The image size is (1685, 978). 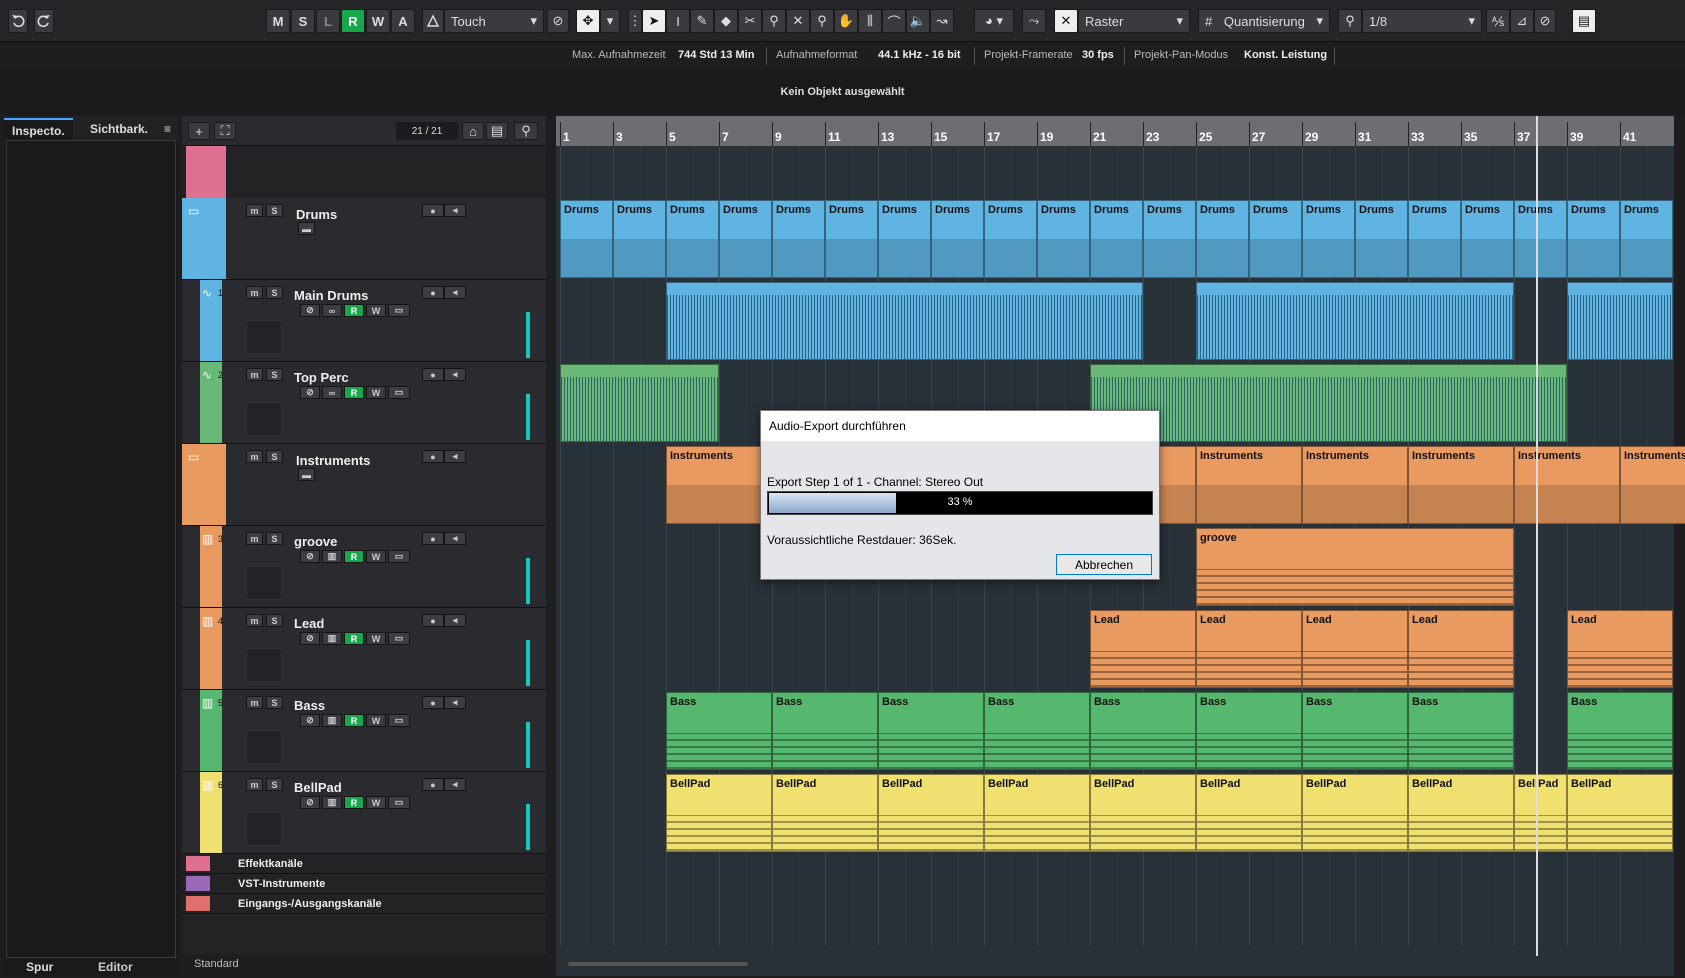 I want to click on range-tool-icon: I, so click(x=678, y=21).